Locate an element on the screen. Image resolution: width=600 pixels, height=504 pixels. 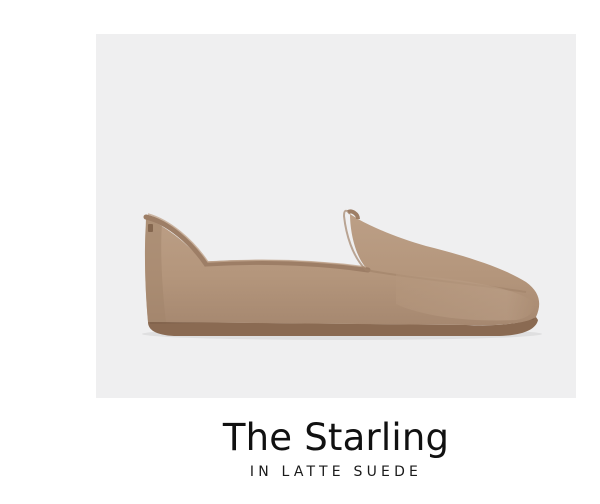
product-name: The Starling is located at coordinates (336, 438).